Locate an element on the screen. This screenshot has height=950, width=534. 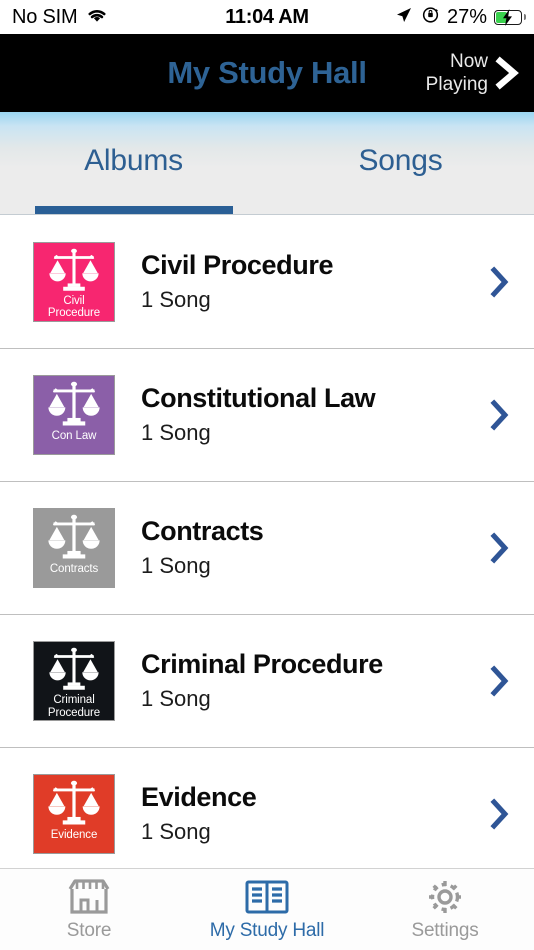
segmented-tab-bar: Albums Songs is located at coordinates (267, 163).